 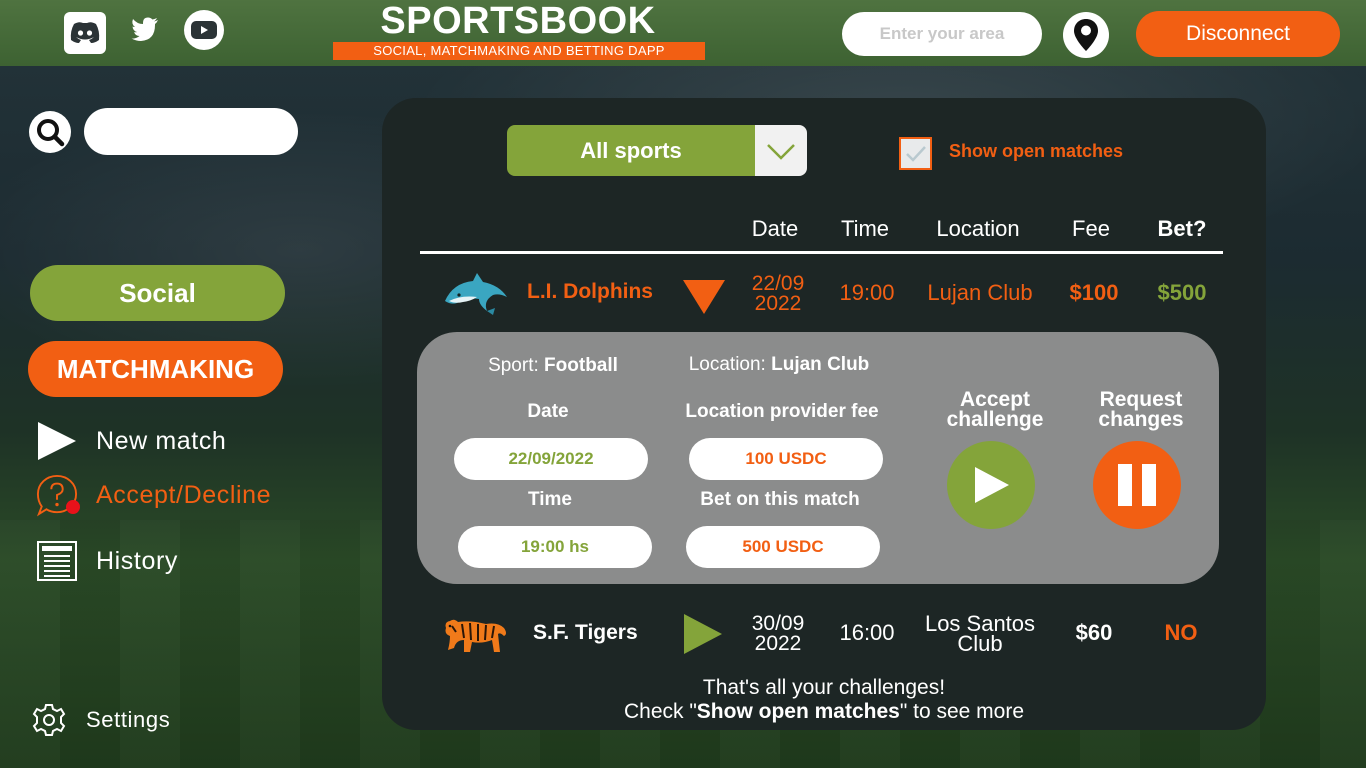 I want to click on row-location: Lujan Club, so click(x=980, y=292).